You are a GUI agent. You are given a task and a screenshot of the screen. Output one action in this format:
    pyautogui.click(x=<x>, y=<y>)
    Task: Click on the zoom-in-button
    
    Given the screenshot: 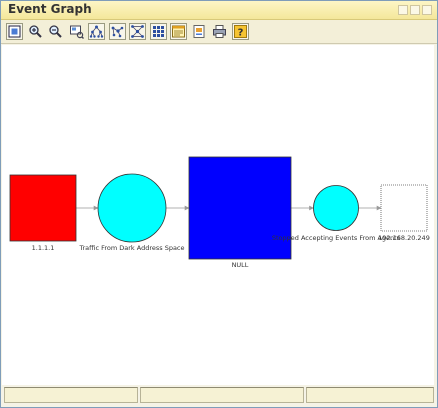 What is the action you would take?
    pyautogui.click(x=35, y=31)
    